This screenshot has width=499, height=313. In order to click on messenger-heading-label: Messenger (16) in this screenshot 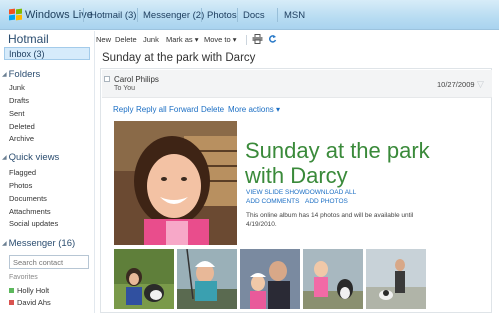, I will do `click(42, 243)`.